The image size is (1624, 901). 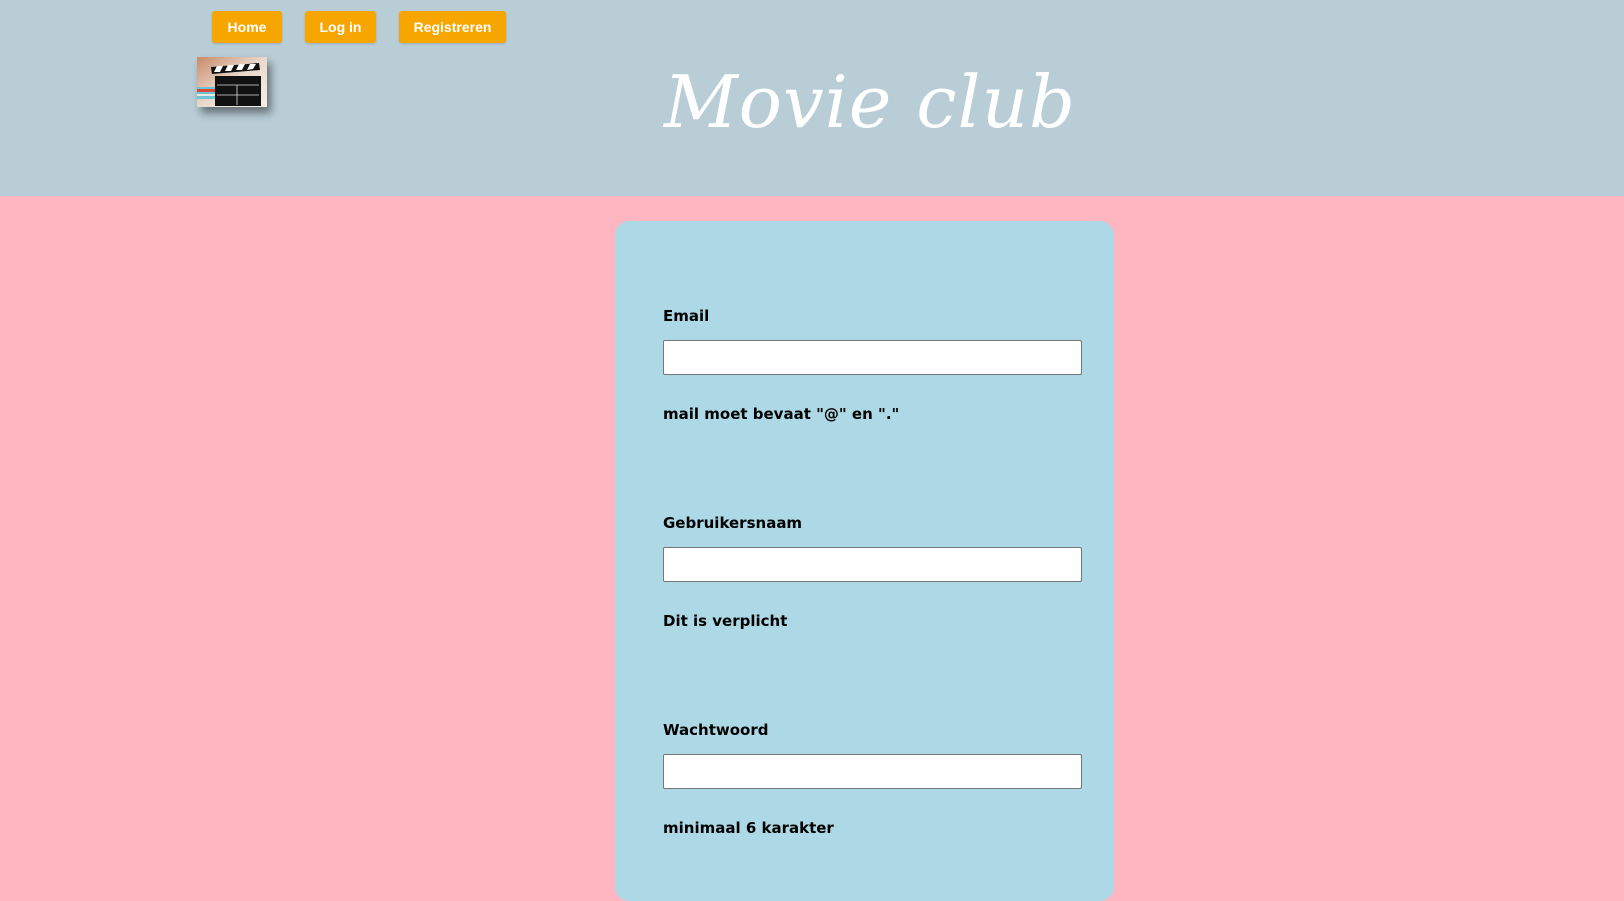 I want to click on username-hint: Dit is verplicht, so click(x=725, y=621).